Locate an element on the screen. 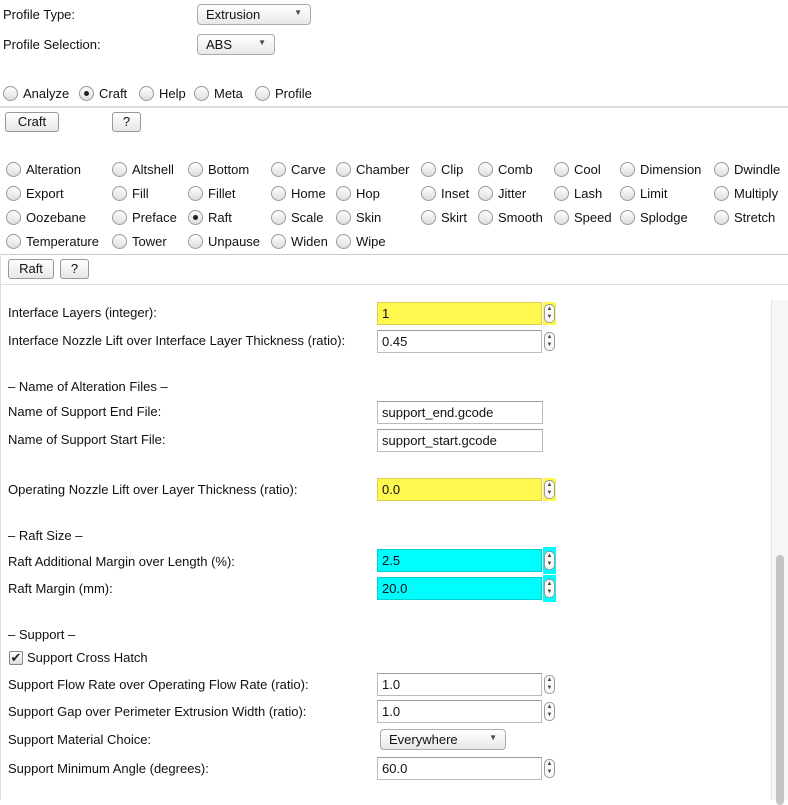 This screenshot has height=805, width=788. divider is located at coordinates (394, 107).